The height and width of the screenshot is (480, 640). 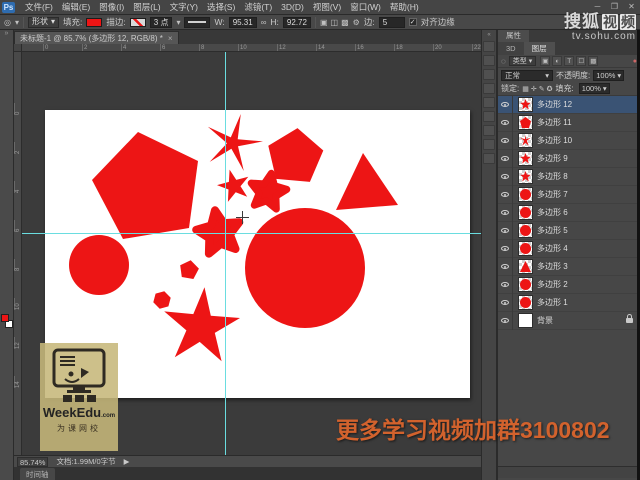 I want to click on layer-name: 背景, so click(x=545, y=320).